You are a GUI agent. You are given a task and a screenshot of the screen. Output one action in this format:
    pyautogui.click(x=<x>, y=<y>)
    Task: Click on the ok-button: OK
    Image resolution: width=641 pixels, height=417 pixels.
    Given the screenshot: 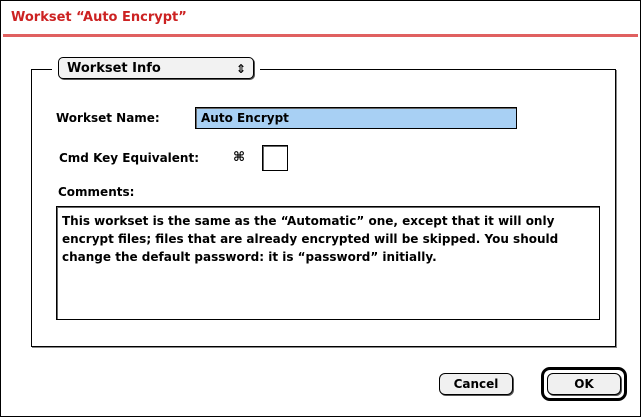 What is the action you would take?
    pyautogui.click(x=584, y=384)
    